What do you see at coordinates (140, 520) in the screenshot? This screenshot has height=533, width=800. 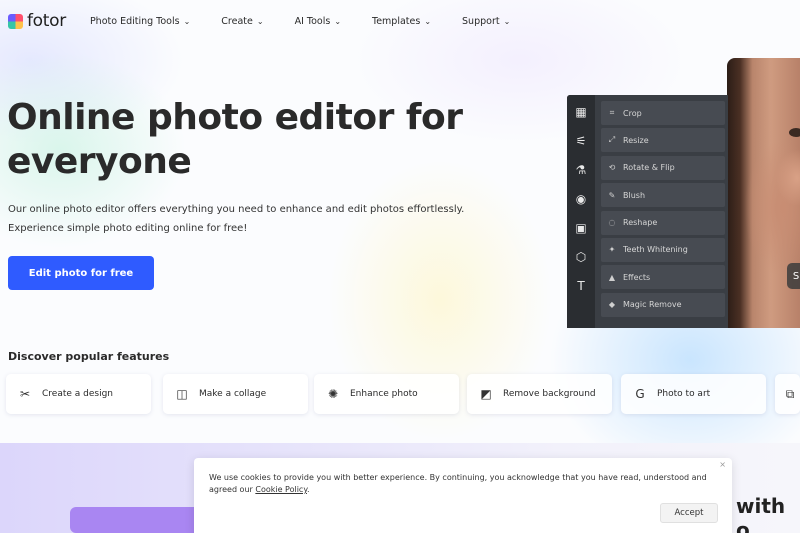 I see `lower-section-purple-block` at bounding box center [140, 520].